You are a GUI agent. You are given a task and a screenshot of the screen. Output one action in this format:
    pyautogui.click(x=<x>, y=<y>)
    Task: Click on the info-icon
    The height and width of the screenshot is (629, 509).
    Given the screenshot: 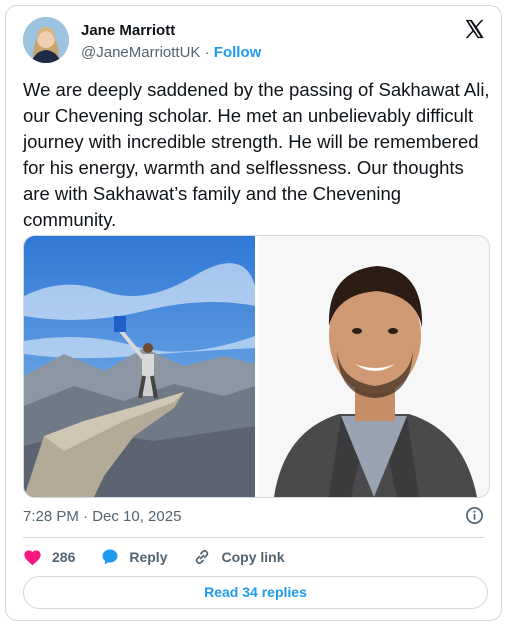 What is the action you would take?
    pyautogui.click(x=474, y=515)
    